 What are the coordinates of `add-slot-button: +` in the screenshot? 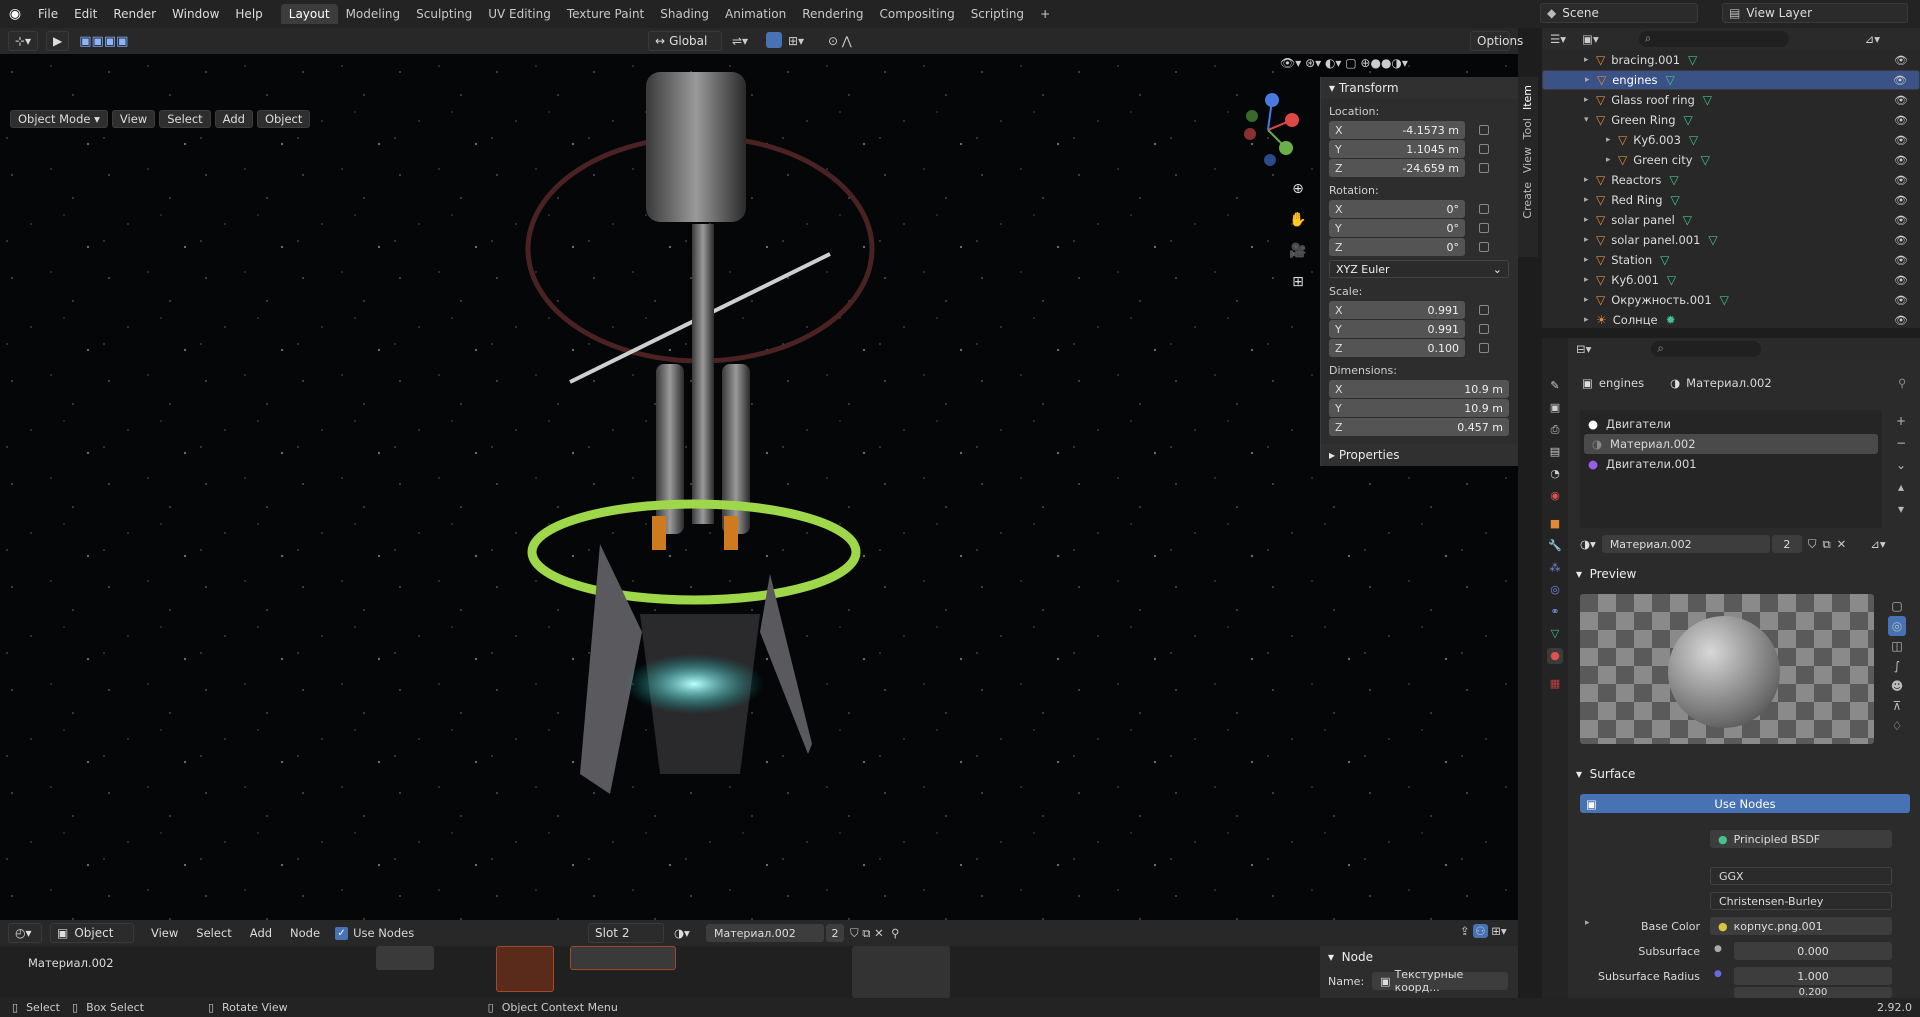 It's located at (1901, 421).